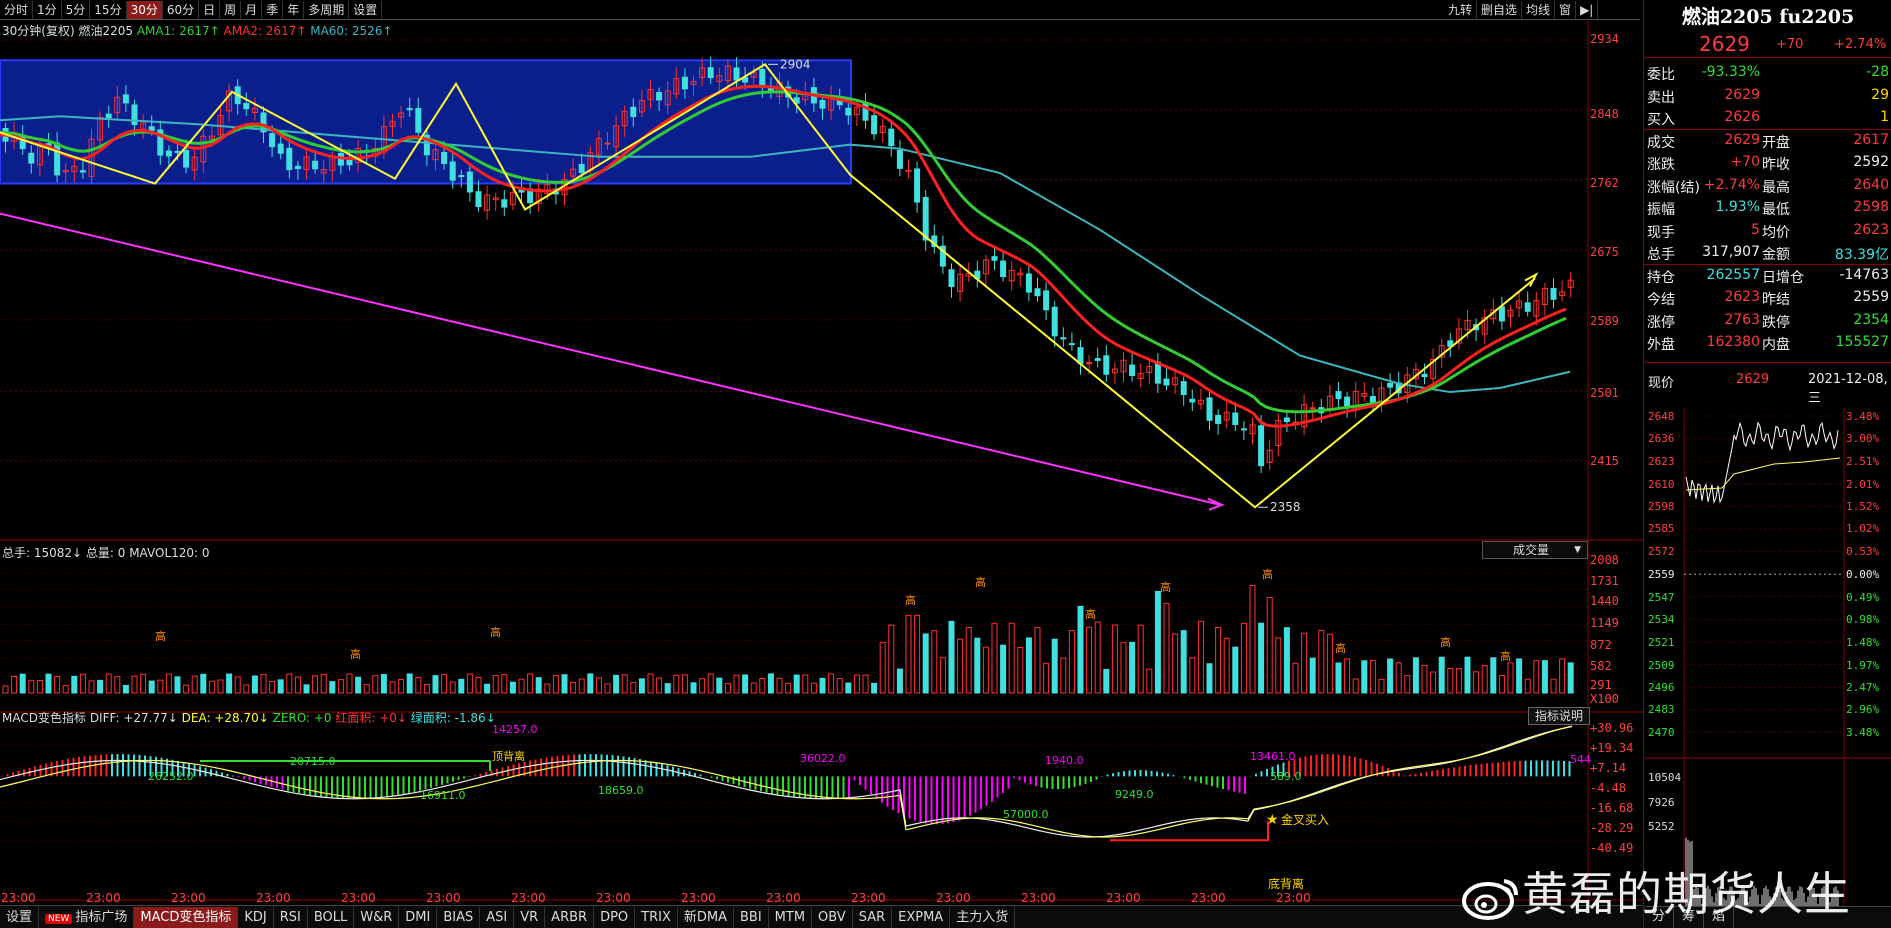 This screenshot has height=928, width=1891. What do you see at coordinates (751, 917) in the screenshot?
I see `indicator-tab-15: BBI` at bounding box center [751, 917].